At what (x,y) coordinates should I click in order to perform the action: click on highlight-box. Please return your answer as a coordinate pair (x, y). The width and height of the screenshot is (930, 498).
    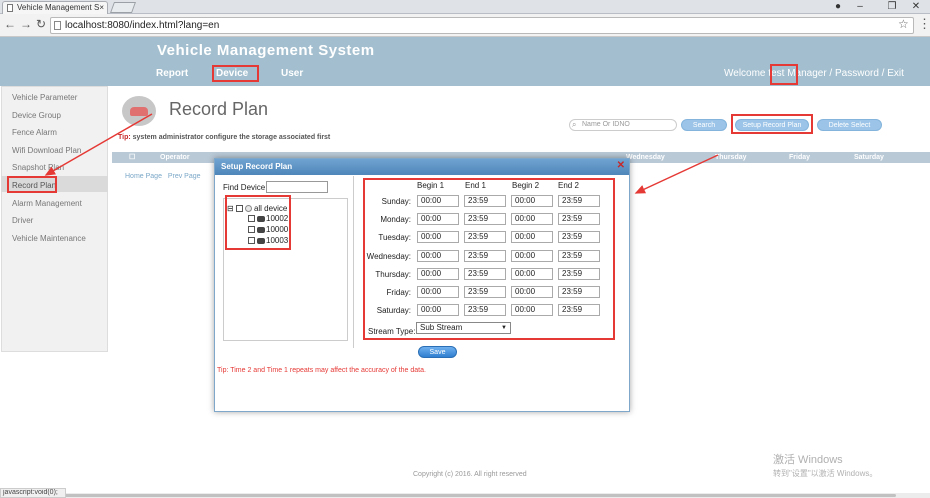
    Looking at the image, I should click on (258, 222).